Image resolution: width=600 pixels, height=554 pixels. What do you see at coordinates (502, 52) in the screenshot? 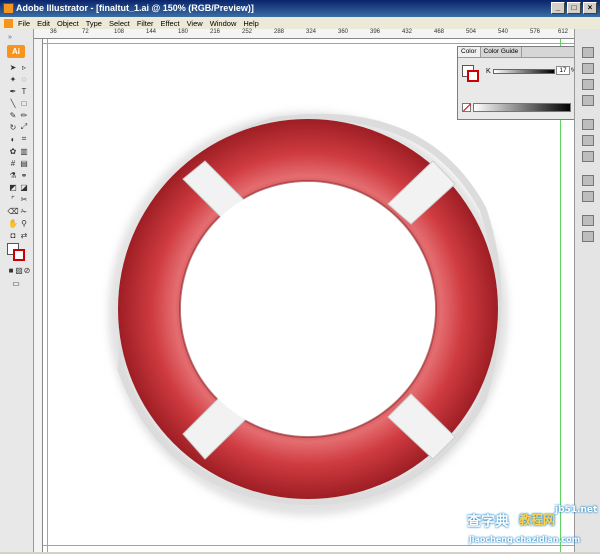
I see `tab-color-guide: Color Guide` at bounding box center [502, 52].